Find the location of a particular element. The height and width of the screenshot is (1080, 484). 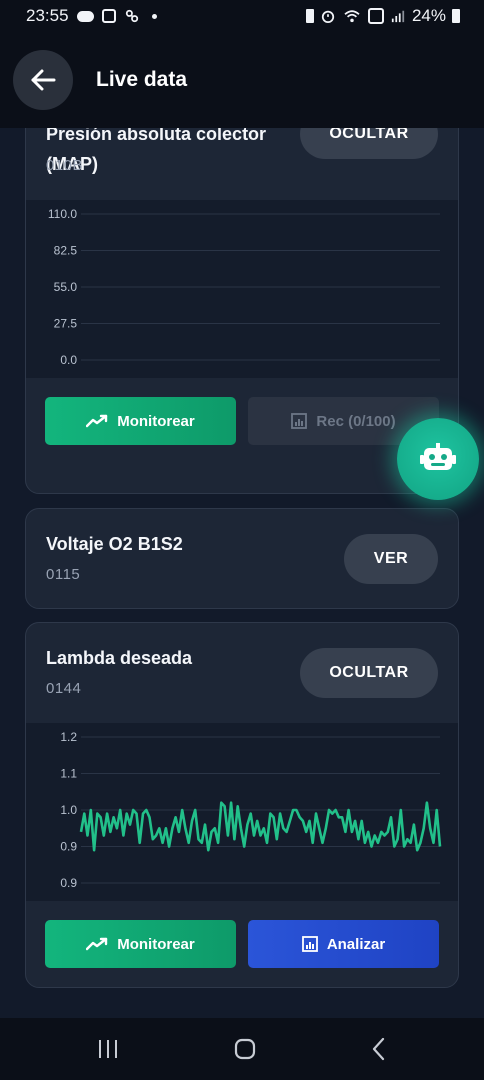

analyze-label: Analizar is located at coordinates (356, 944).